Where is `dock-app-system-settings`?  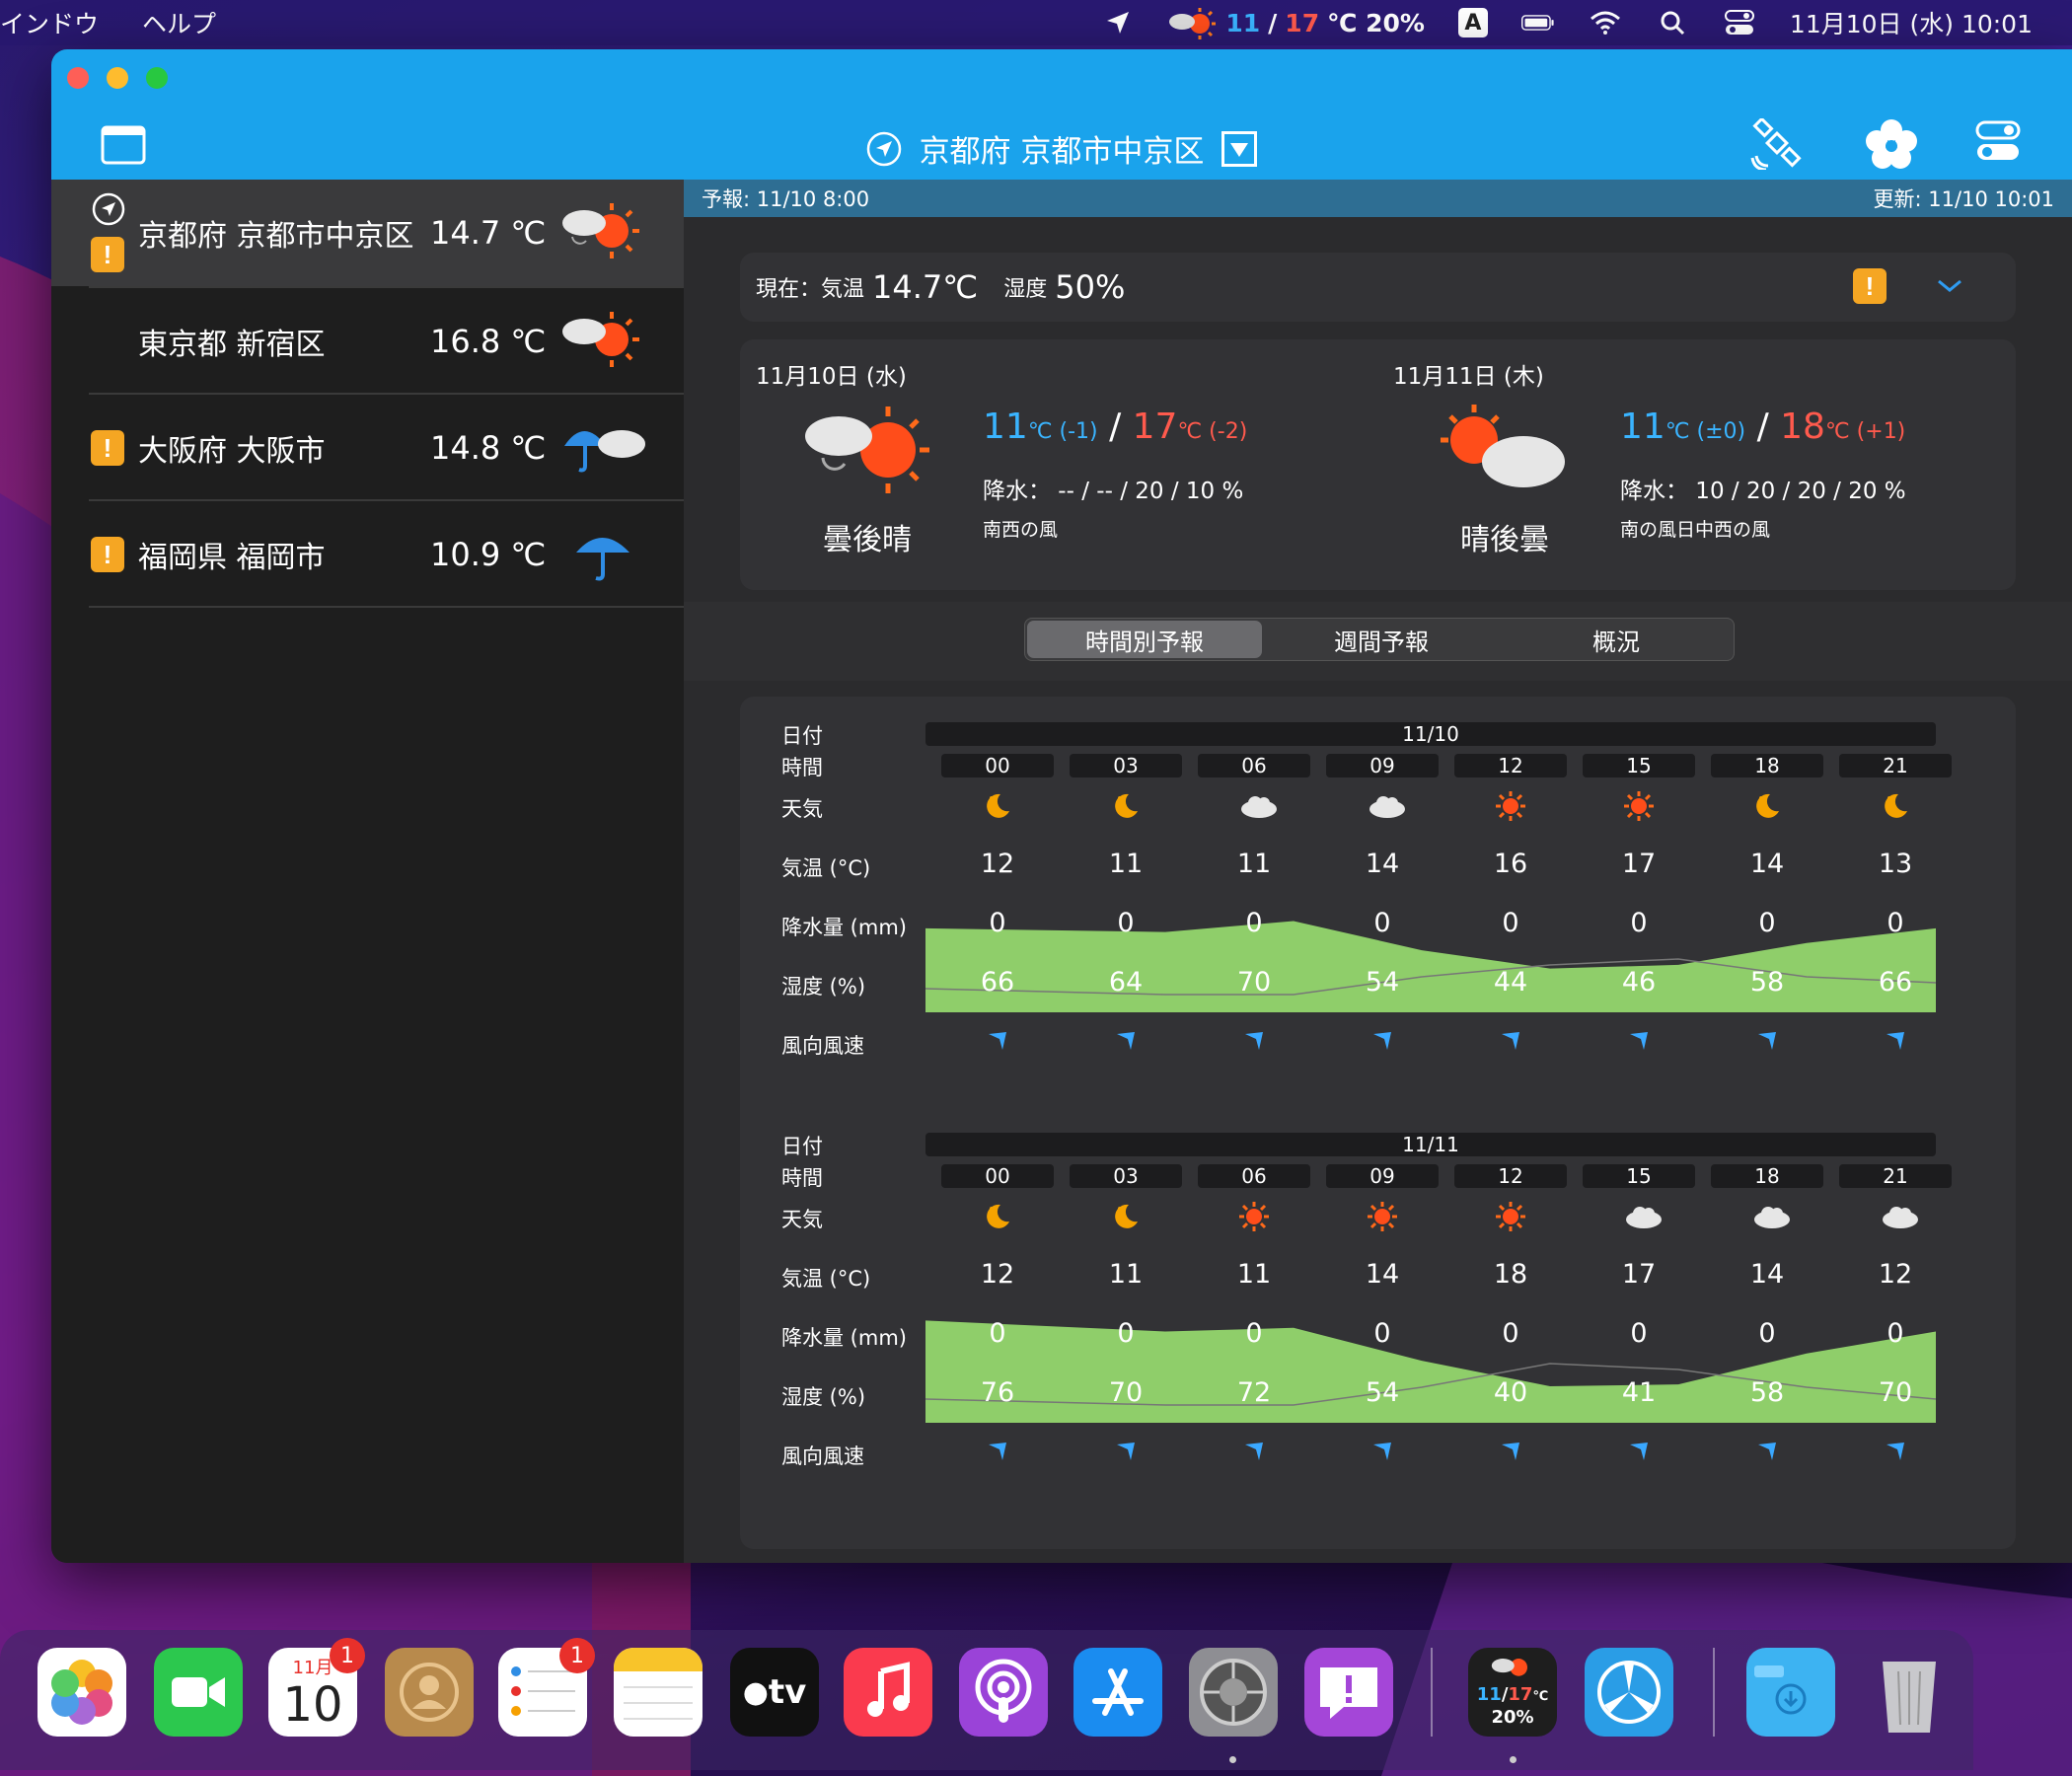
dock-app-system-settings is located at coordinates (1233, 1692).